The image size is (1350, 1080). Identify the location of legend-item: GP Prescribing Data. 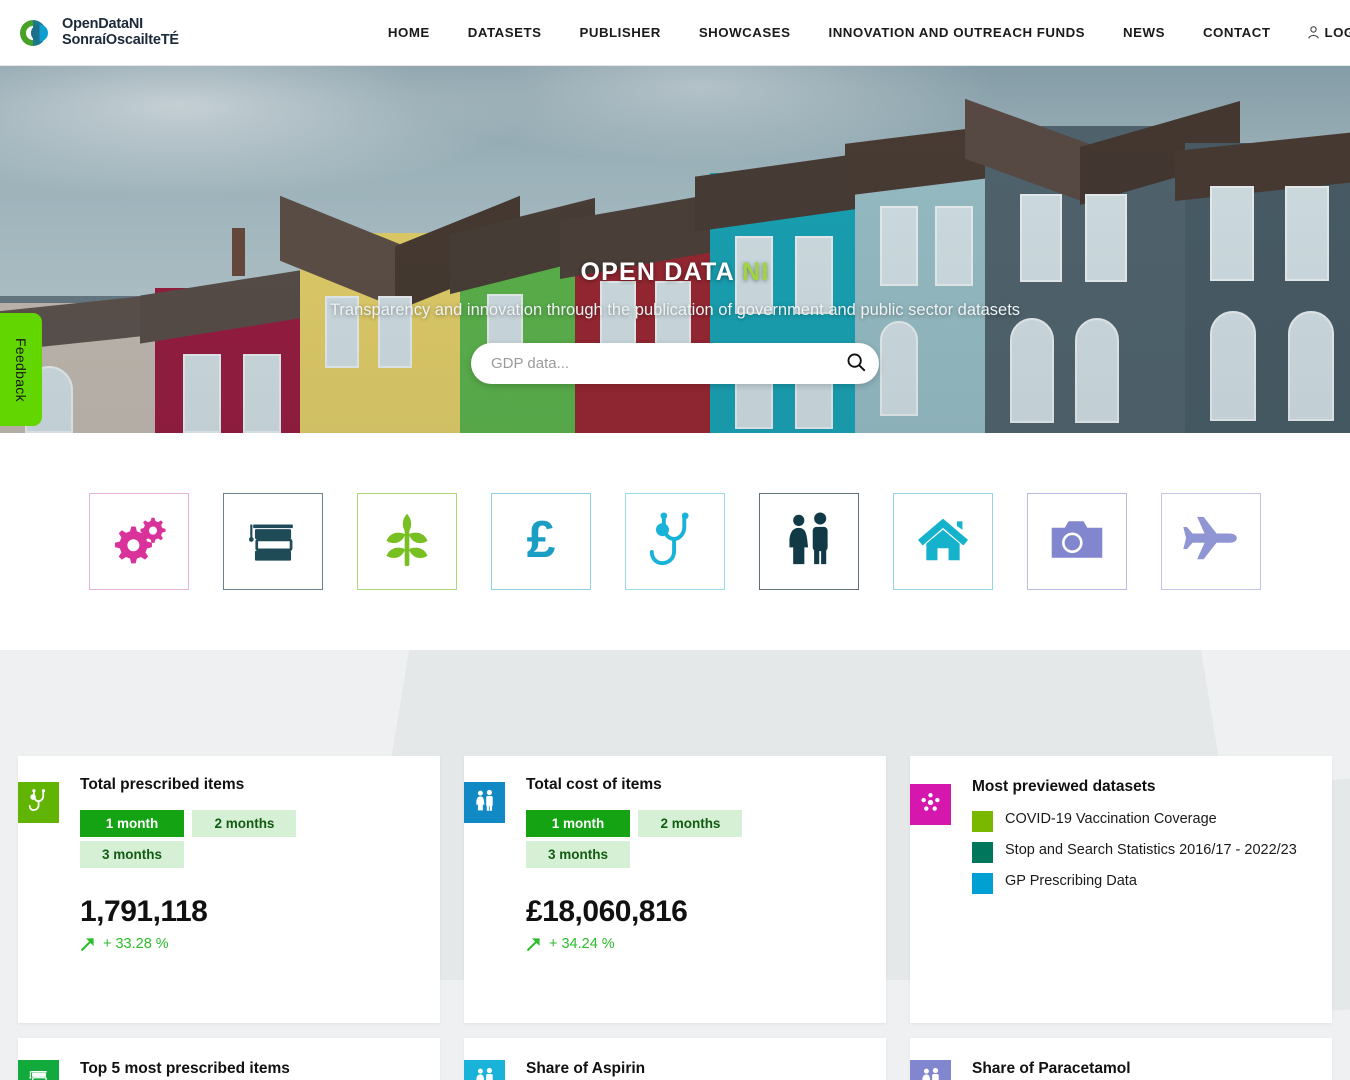
(1152, 883).